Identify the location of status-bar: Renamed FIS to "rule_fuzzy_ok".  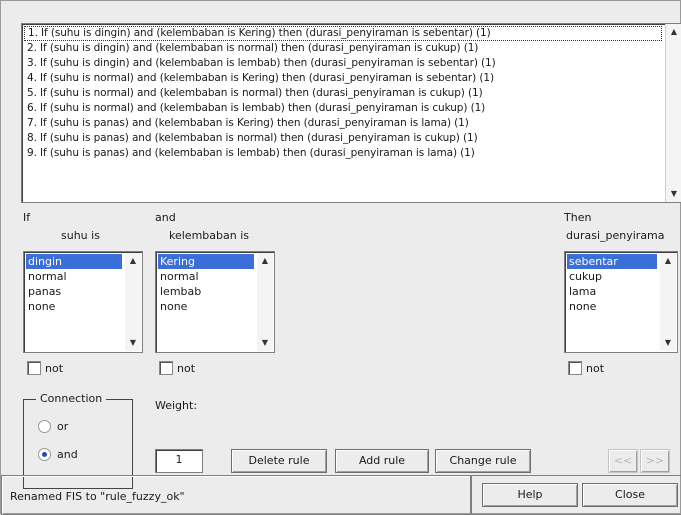
(236, 495).